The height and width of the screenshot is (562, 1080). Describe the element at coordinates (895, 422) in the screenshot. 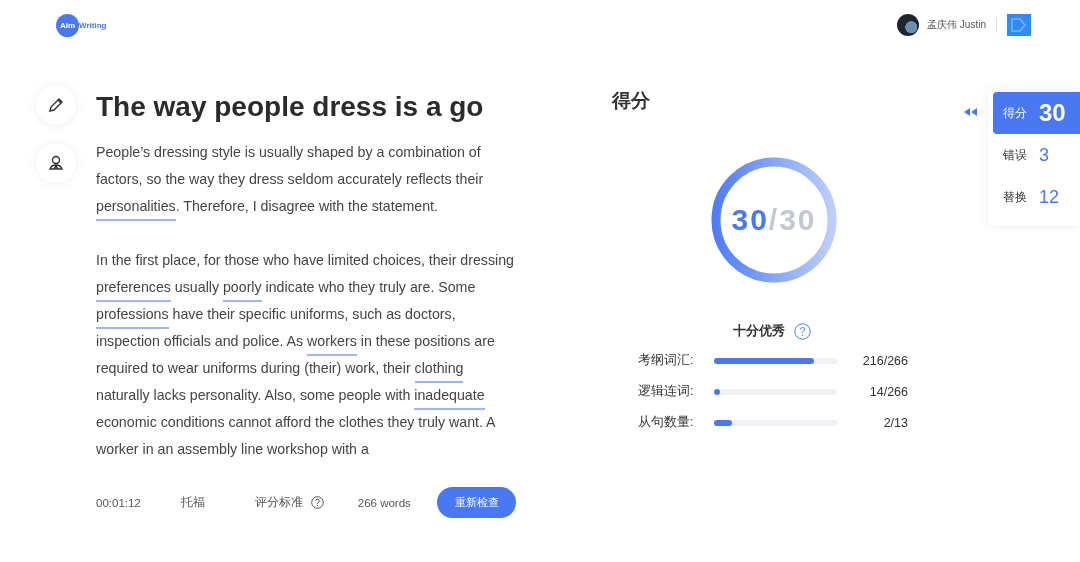

I see `metric-reading: 2/13` at that location.